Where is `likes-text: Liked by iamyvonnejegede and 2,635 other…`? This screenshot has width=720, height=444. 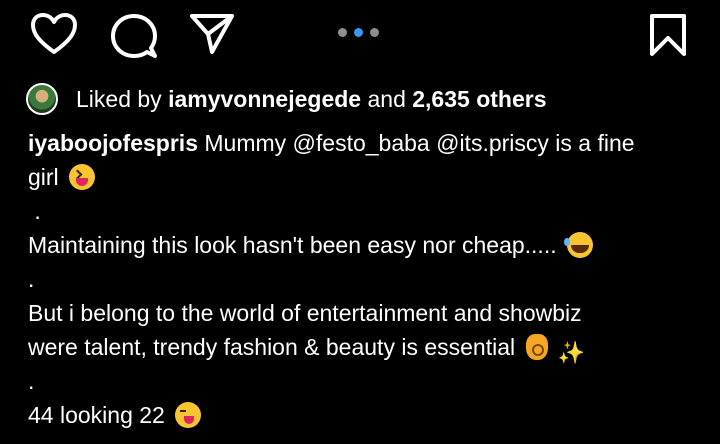 likes-text: Liked by iamyvonnejegede and 2,635 other… is located at coordinates (311, 99).